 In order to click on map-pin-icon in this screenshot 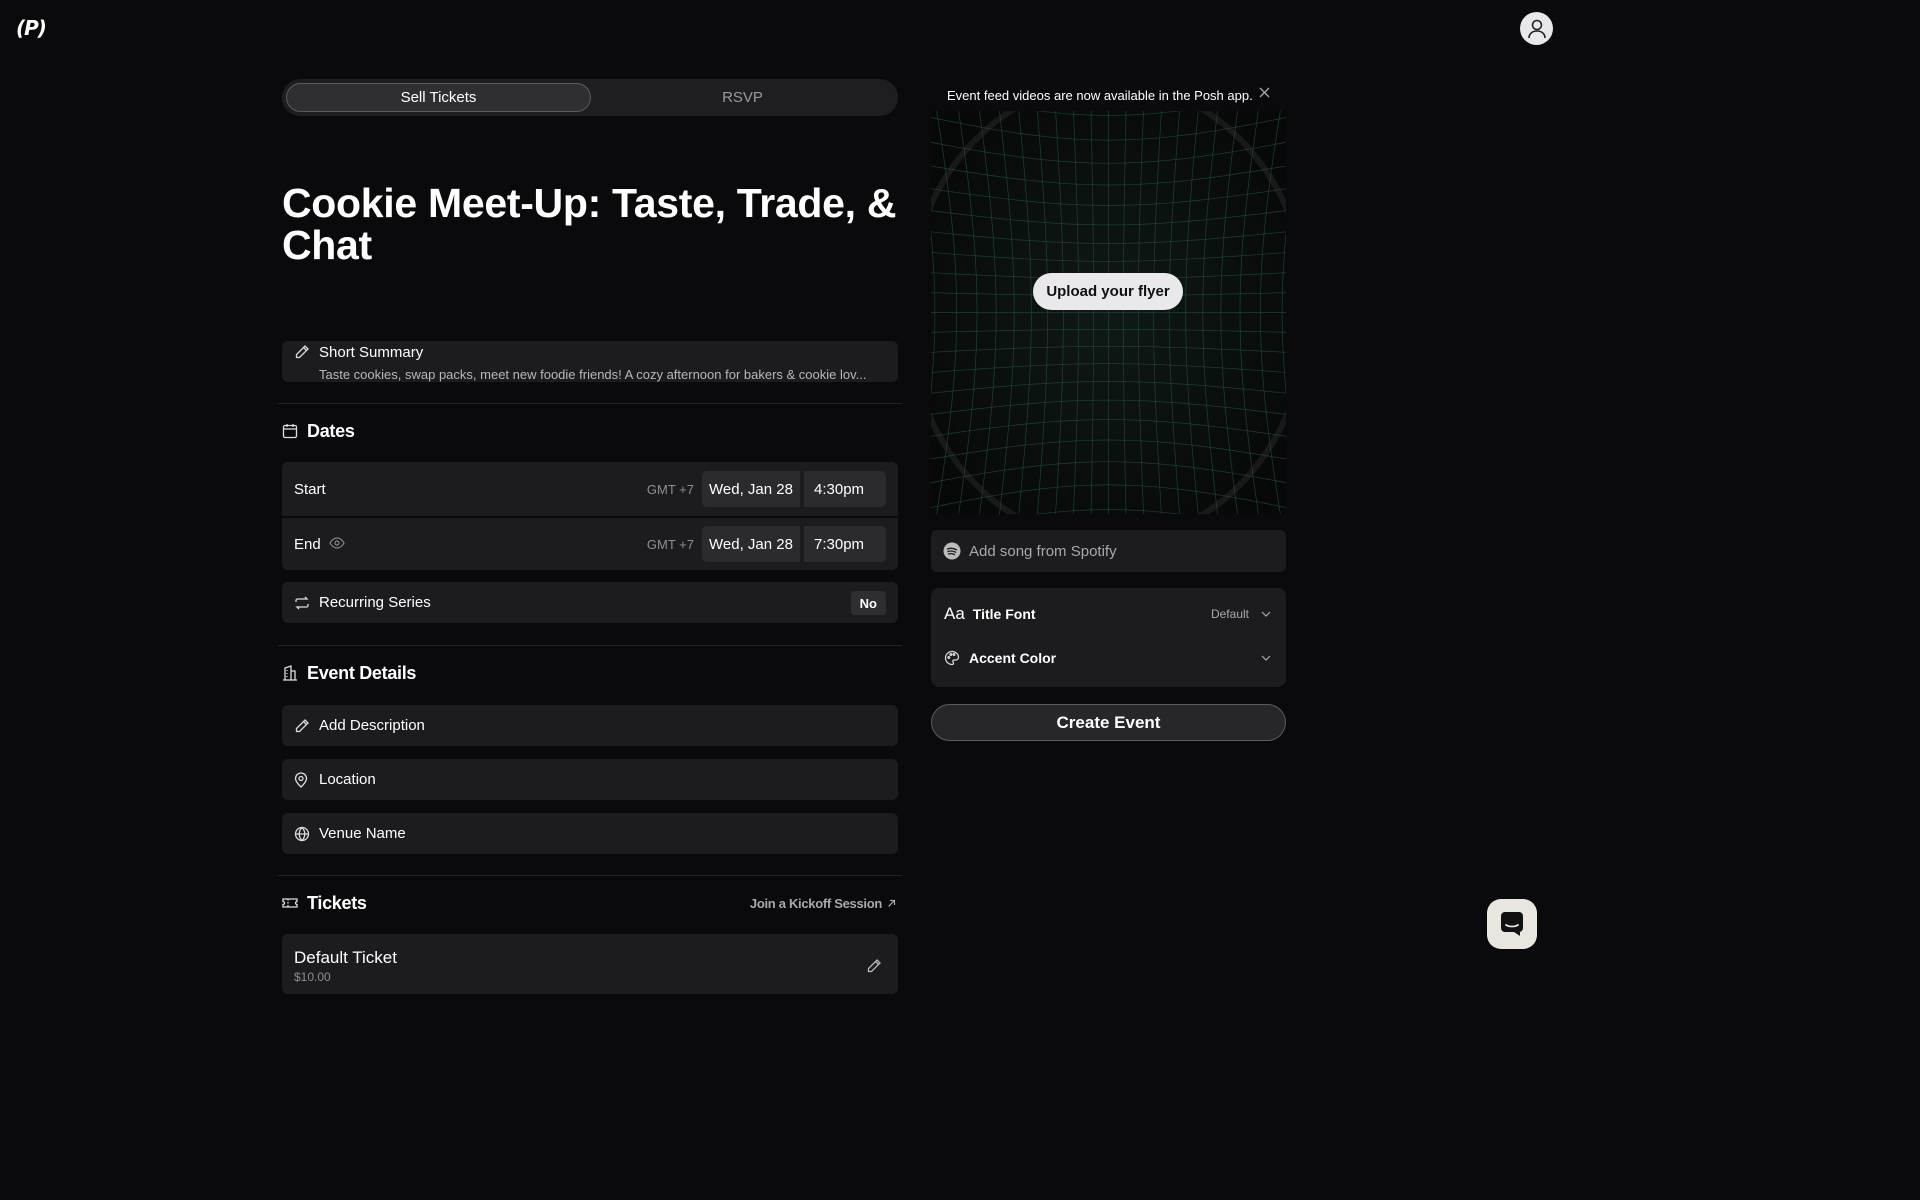, I will do `click(302, 779)`.